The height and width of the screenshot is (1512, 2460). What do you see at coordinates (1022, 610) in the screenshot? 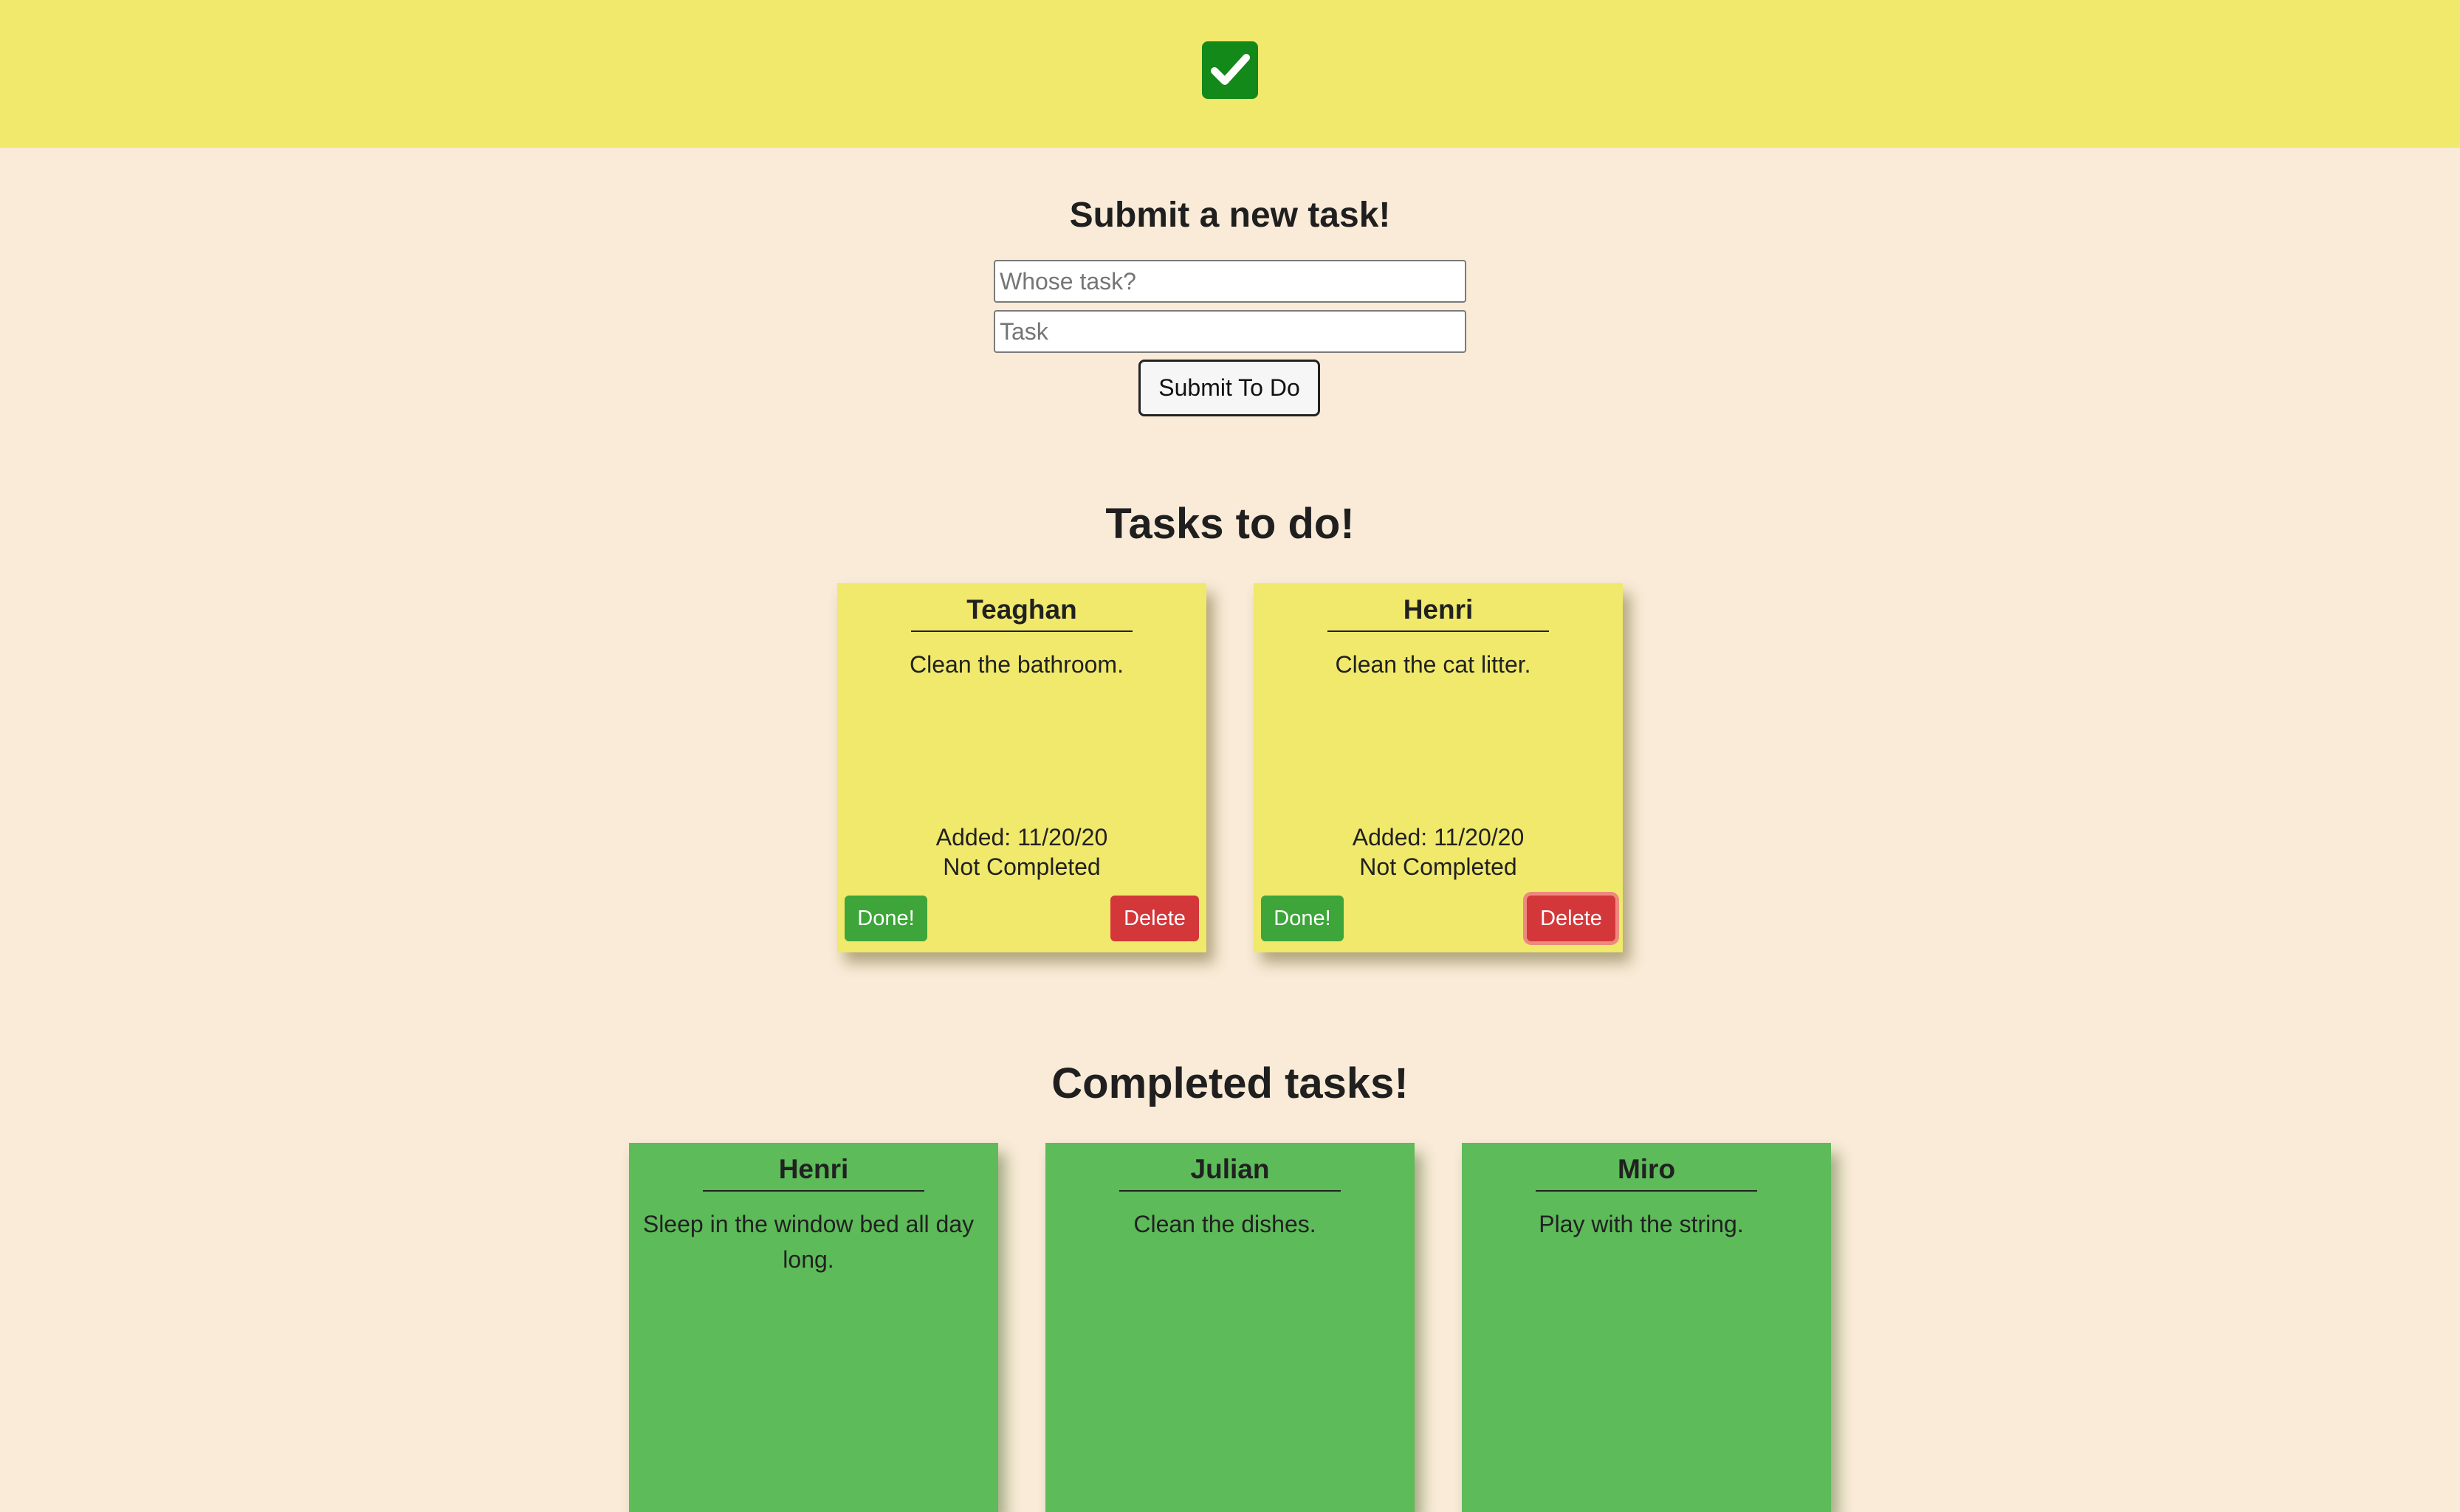
I see `card-owner: Teaghan` at bounding box center [1022, 610].